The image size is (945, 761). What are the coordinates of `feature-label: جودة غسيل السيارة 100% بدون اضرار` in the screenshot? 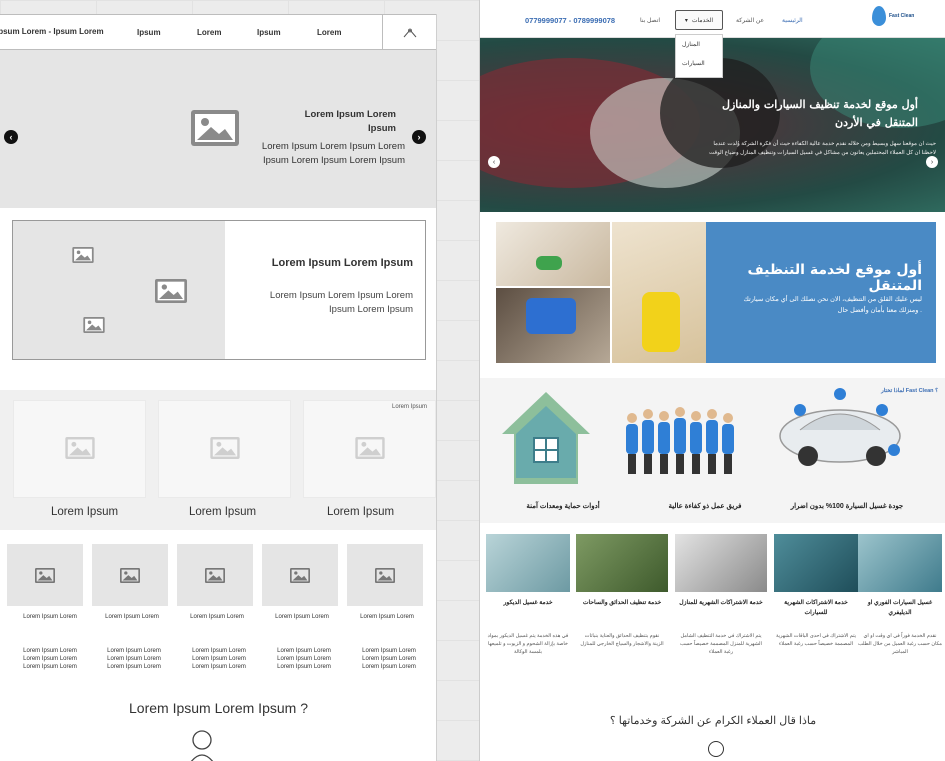 It's located at (847, 506).